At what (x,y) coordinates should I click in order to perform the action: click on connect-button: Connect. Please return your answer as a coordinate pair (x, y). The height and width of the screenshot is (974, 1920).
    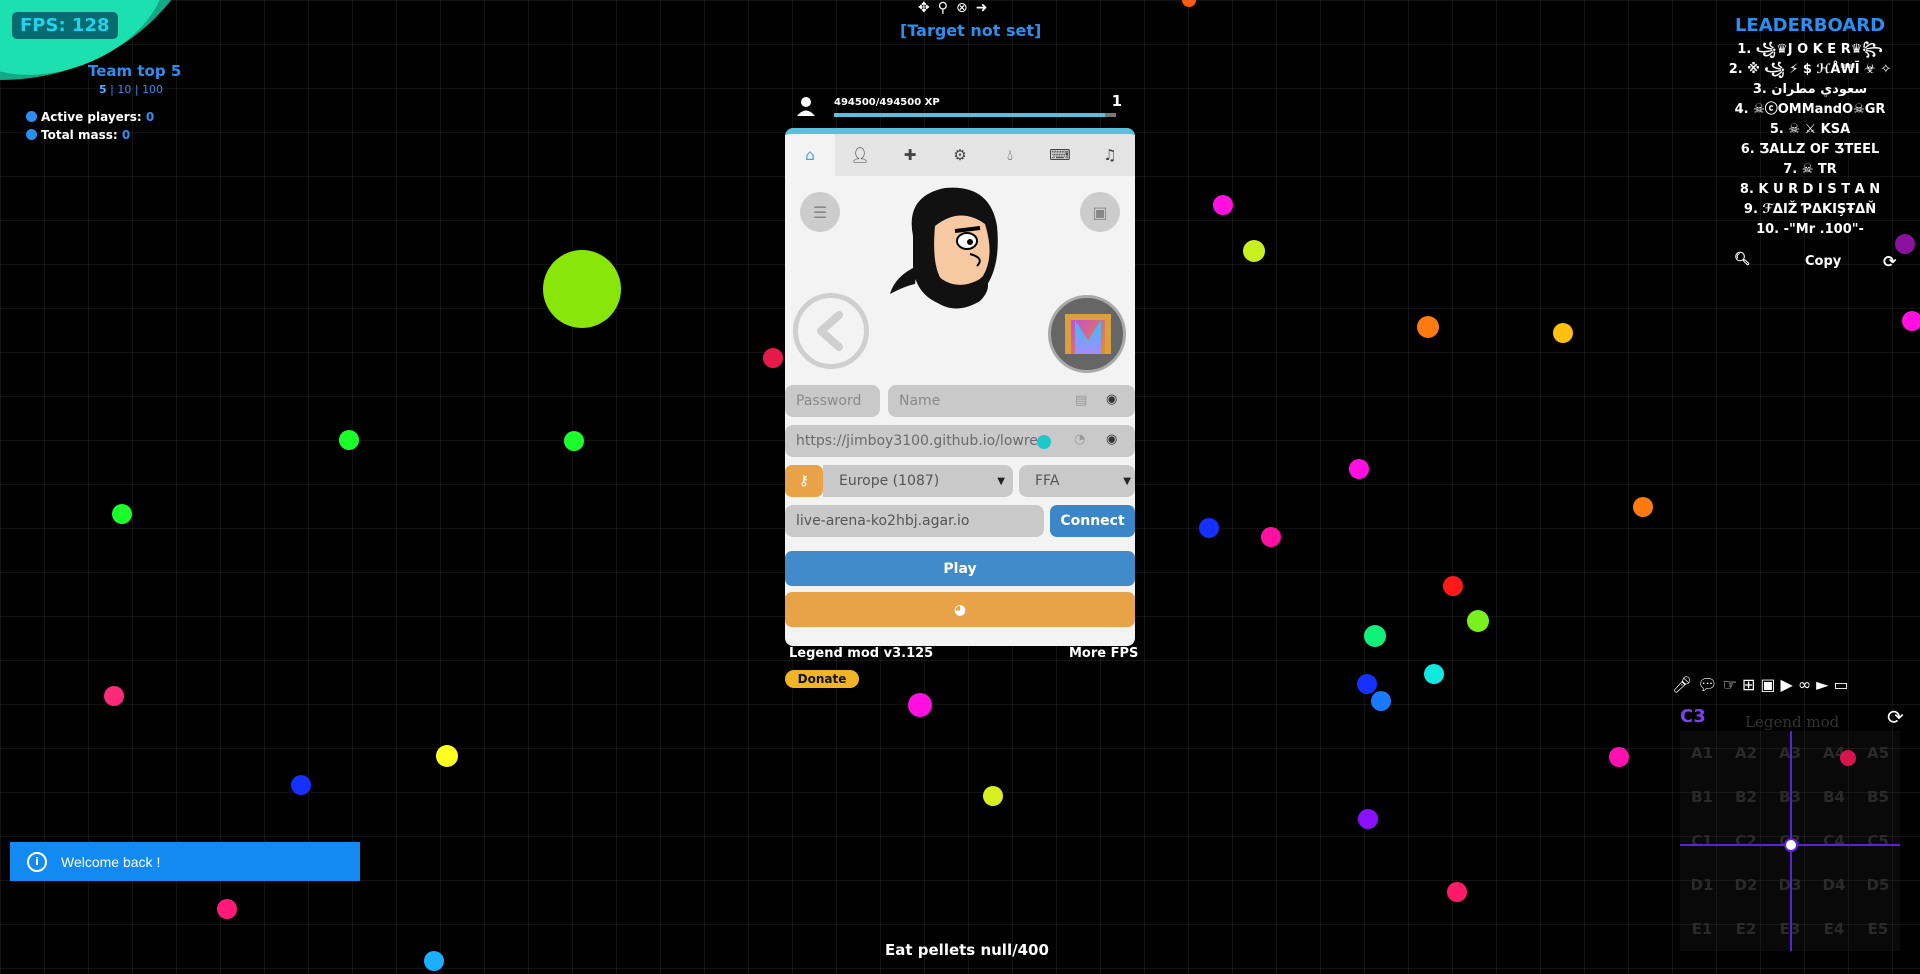
    Looking at the image, I should click on (1092, 521).